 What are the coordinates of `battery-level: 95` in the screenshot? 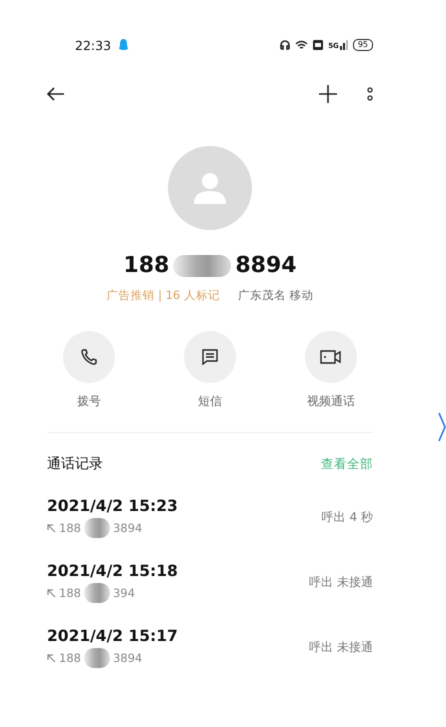 It's located at (362, 45).